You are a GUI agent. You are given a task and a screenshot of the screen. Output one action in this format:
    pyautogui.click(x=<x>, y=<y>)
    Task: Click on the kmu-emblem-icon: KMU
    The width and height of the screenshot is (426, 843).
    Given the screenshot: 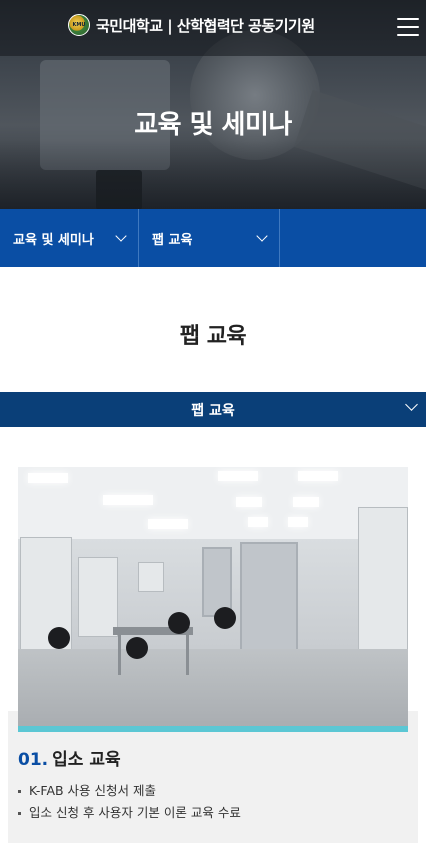 What is the action you would take?
    pyautogui.click(x=79, y=25)
    